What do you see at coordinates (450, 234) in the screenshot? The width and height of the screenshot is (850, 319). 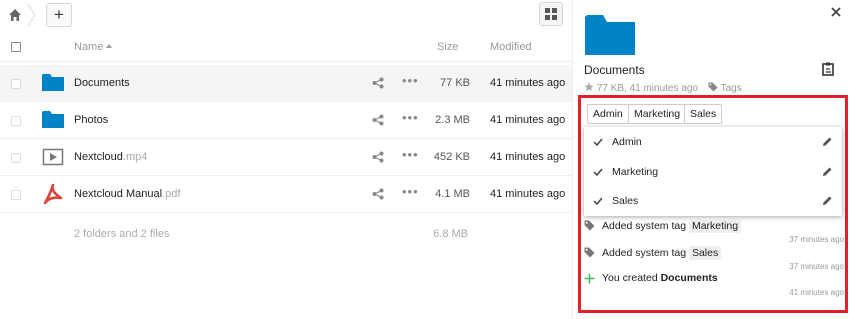 I see `summary-size: 6.8 MB` at bounding box center [450, 234].